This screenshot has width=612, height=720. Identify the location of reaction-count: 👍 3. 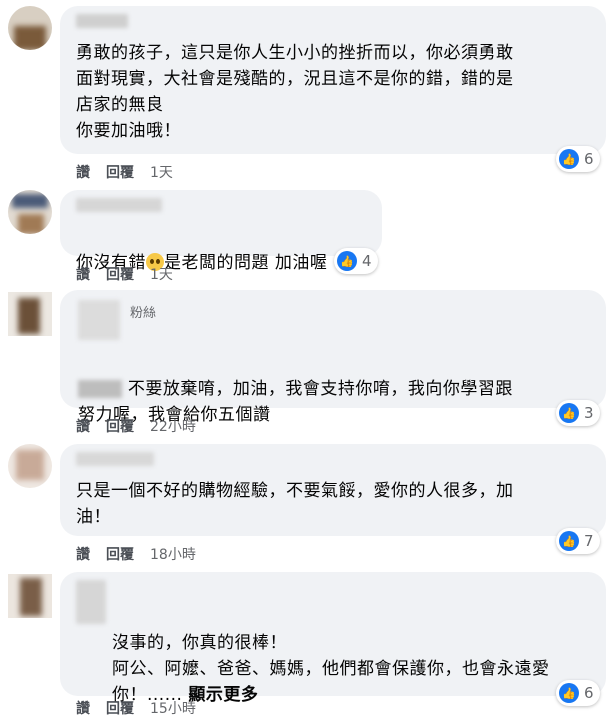
(578, 413).